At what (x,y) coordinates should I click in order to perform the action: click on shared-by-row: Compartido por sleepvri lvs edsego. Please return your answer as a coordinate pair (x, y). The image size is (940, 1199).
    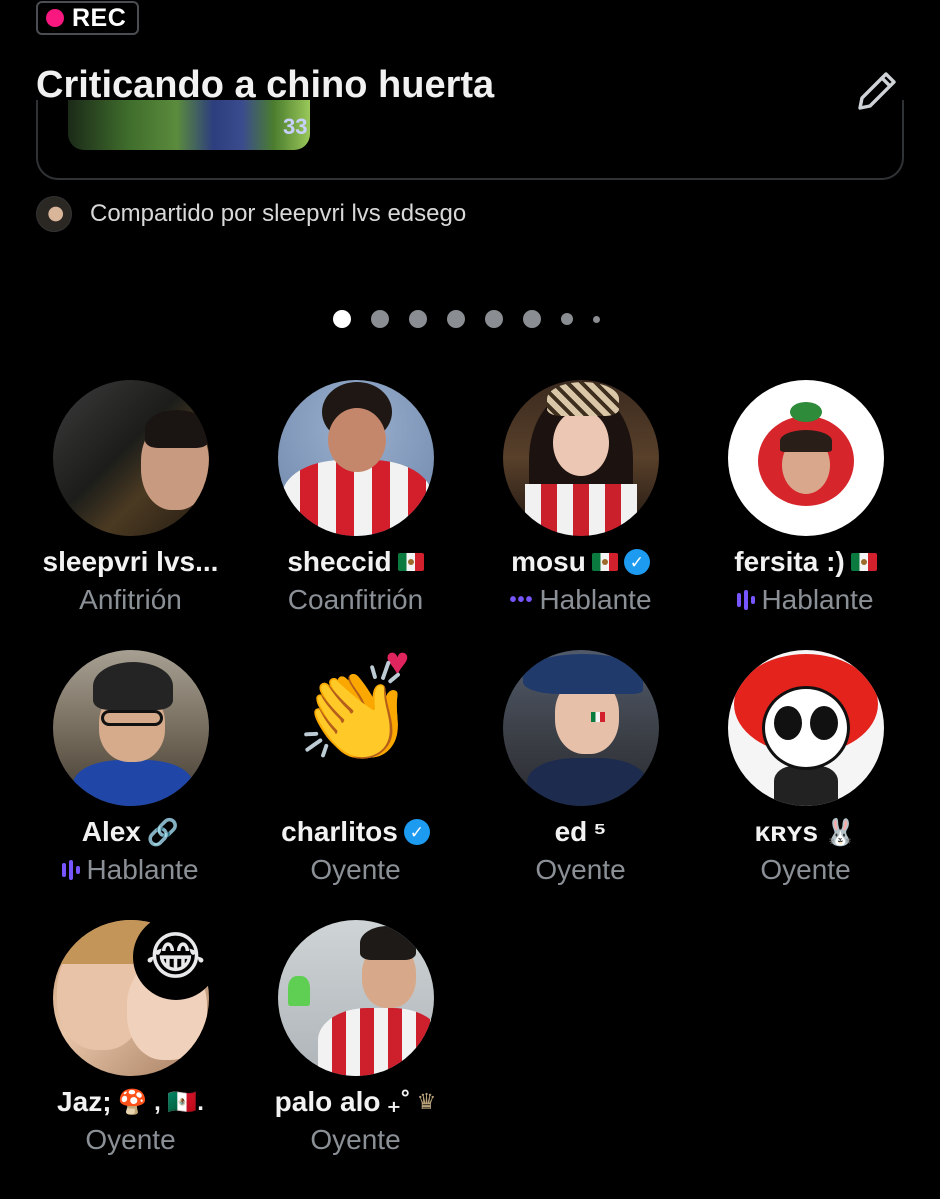
    Looking at the image, I should click on (251, 214).